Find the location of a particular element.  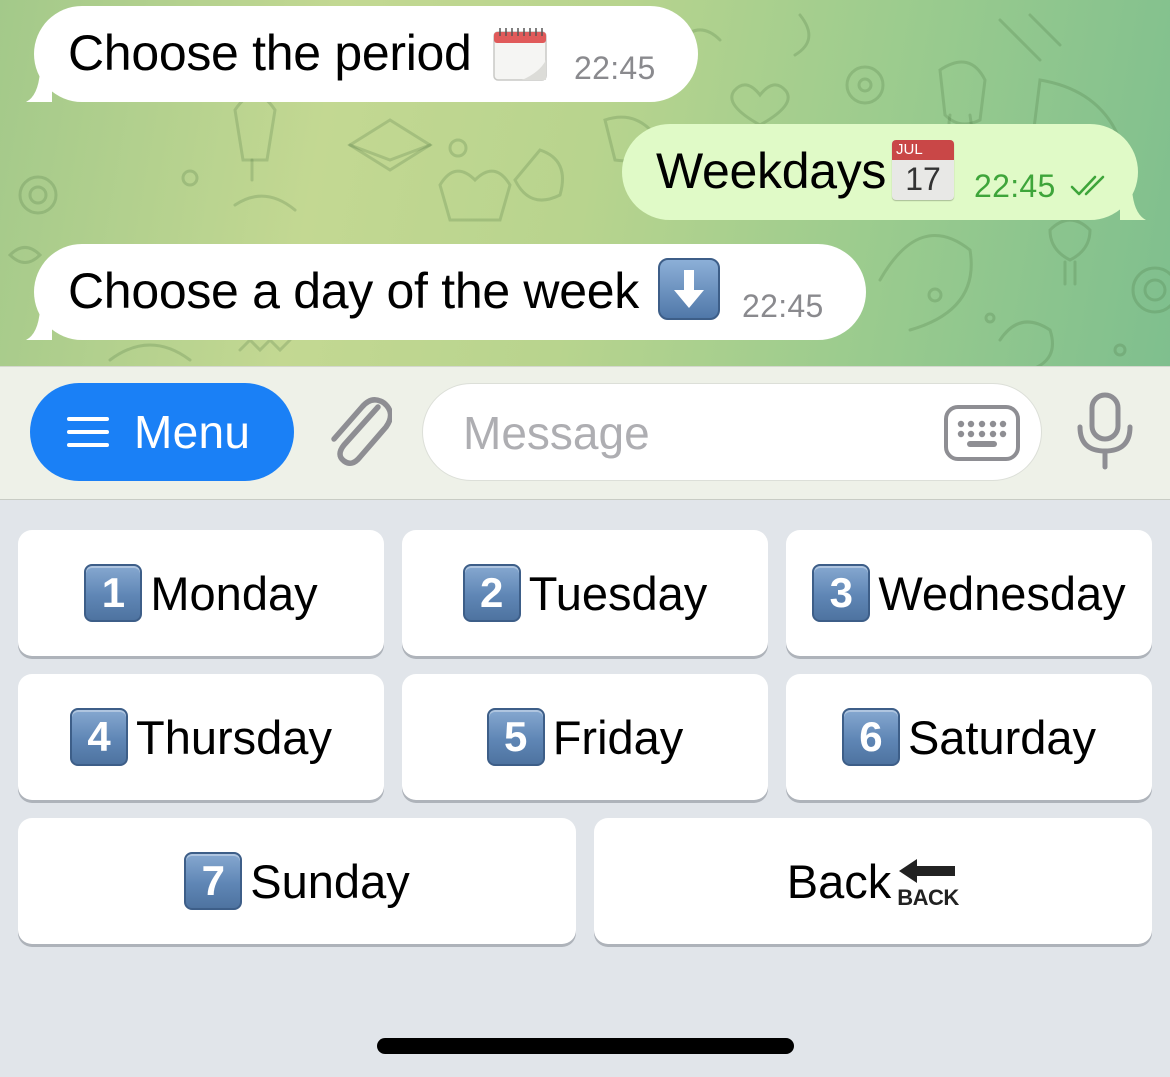

spiral-calendar-icon is located at coordinates (520, 54).